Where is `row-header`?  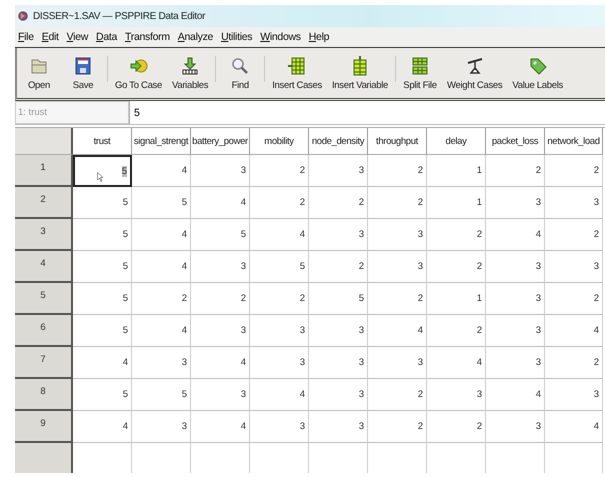 row-header is located at coordinates (44, 458).